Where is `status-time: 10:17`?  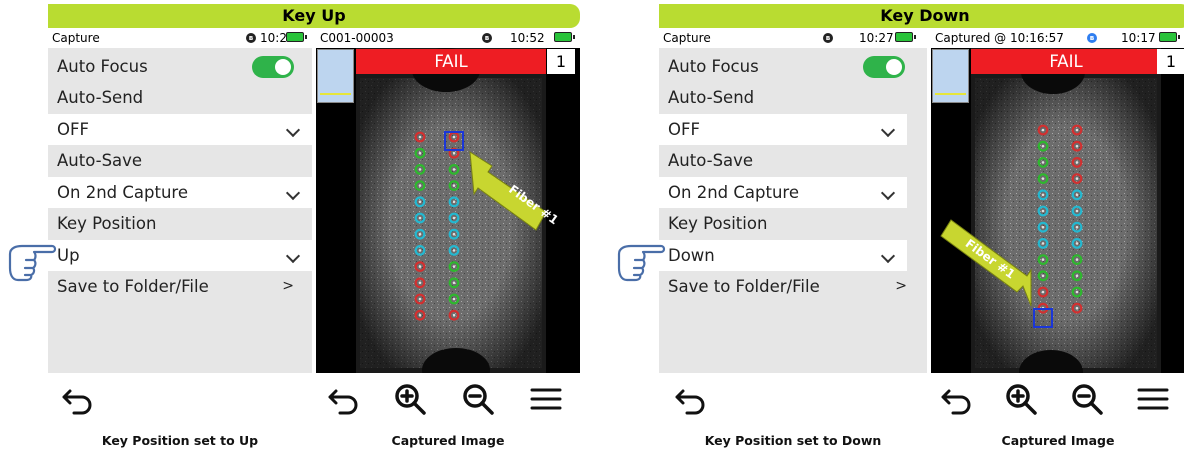
status-time: 10:17 is located at coordinates (1138, 38).